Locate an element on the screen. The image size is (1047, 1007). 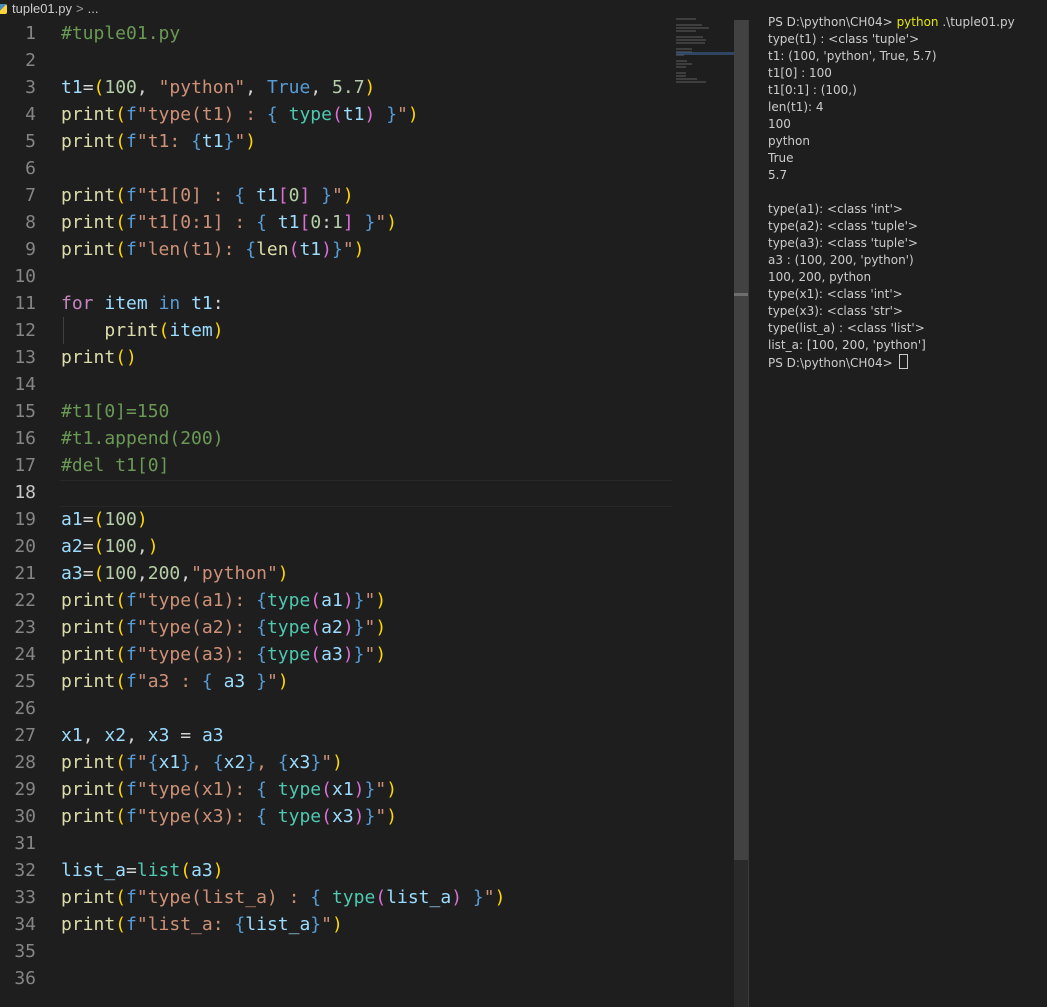
code-token: , is located at coordinates (321, 87).